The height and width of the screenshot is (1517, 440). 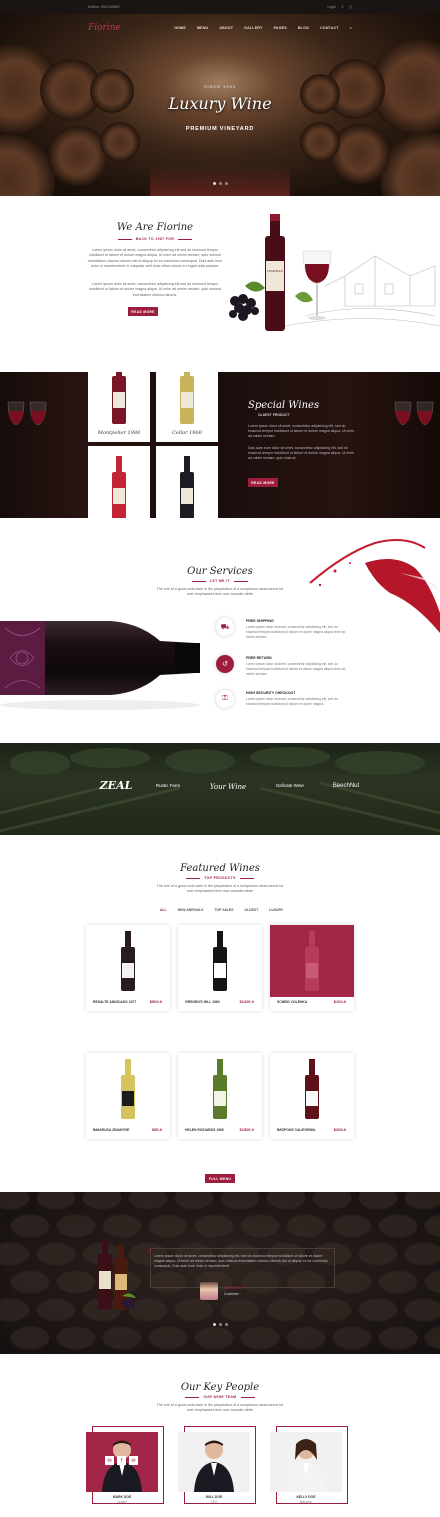 What do you see at coordinates (111, 1130) in the screenshot?
I see `product-name: BIMARUSA ZINANTHE` at bounding box center [111, 1130].